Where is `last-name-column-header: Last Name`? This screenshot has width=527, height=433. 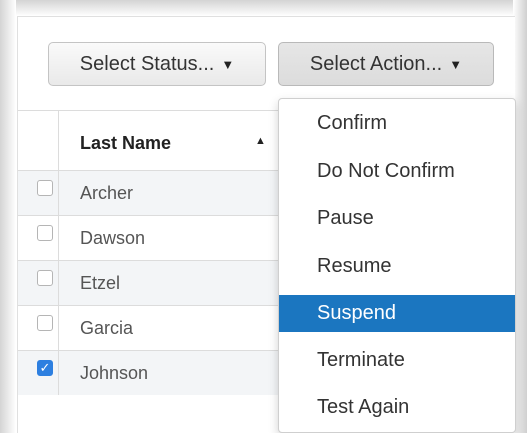 last-name-column-header: Last Name is located at coordinates (125, 143).